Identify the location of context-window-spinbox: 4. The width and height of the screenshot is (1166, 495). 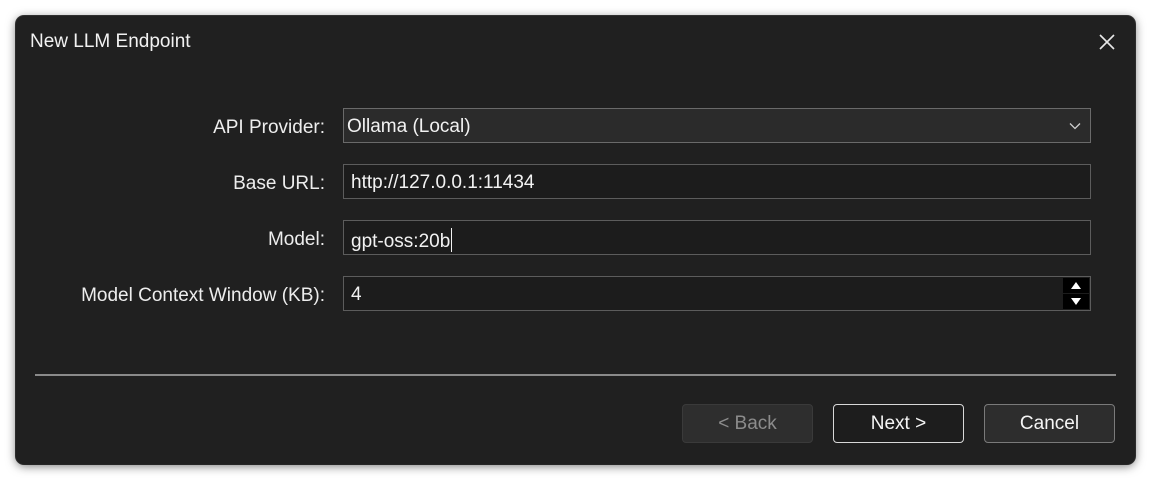
(717, 293).